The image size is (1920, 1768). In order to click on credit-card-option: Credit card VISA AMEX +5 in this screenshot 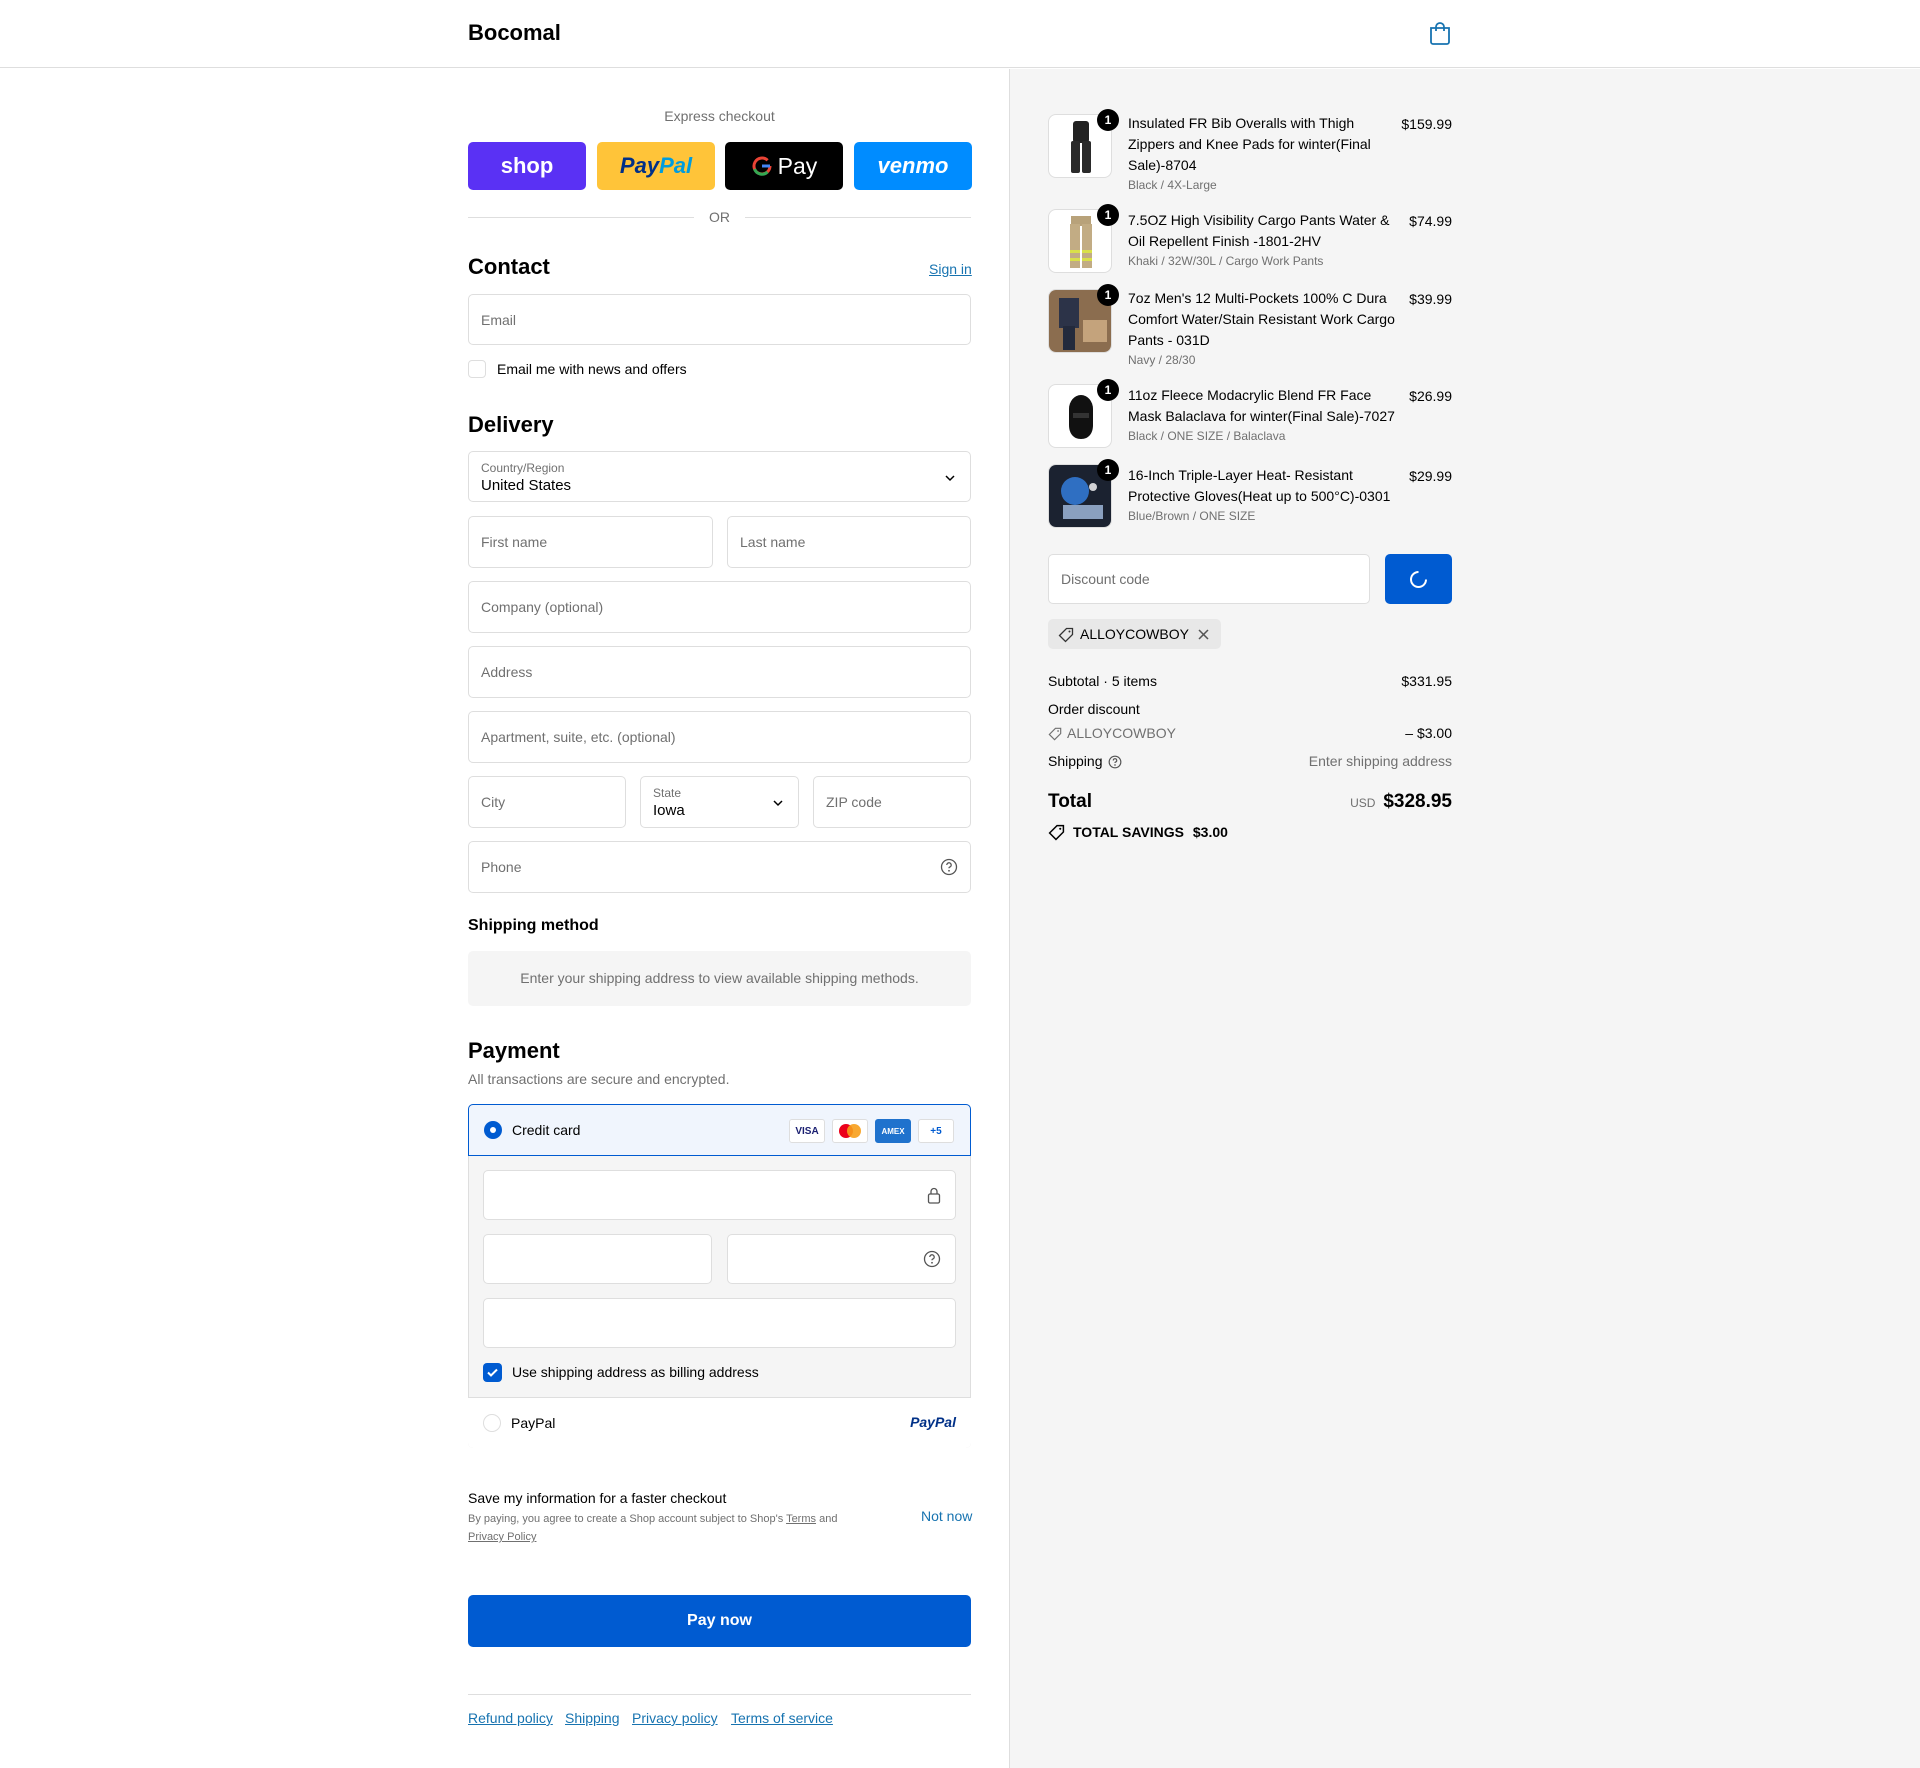, I will do `click(719, 1130)`.